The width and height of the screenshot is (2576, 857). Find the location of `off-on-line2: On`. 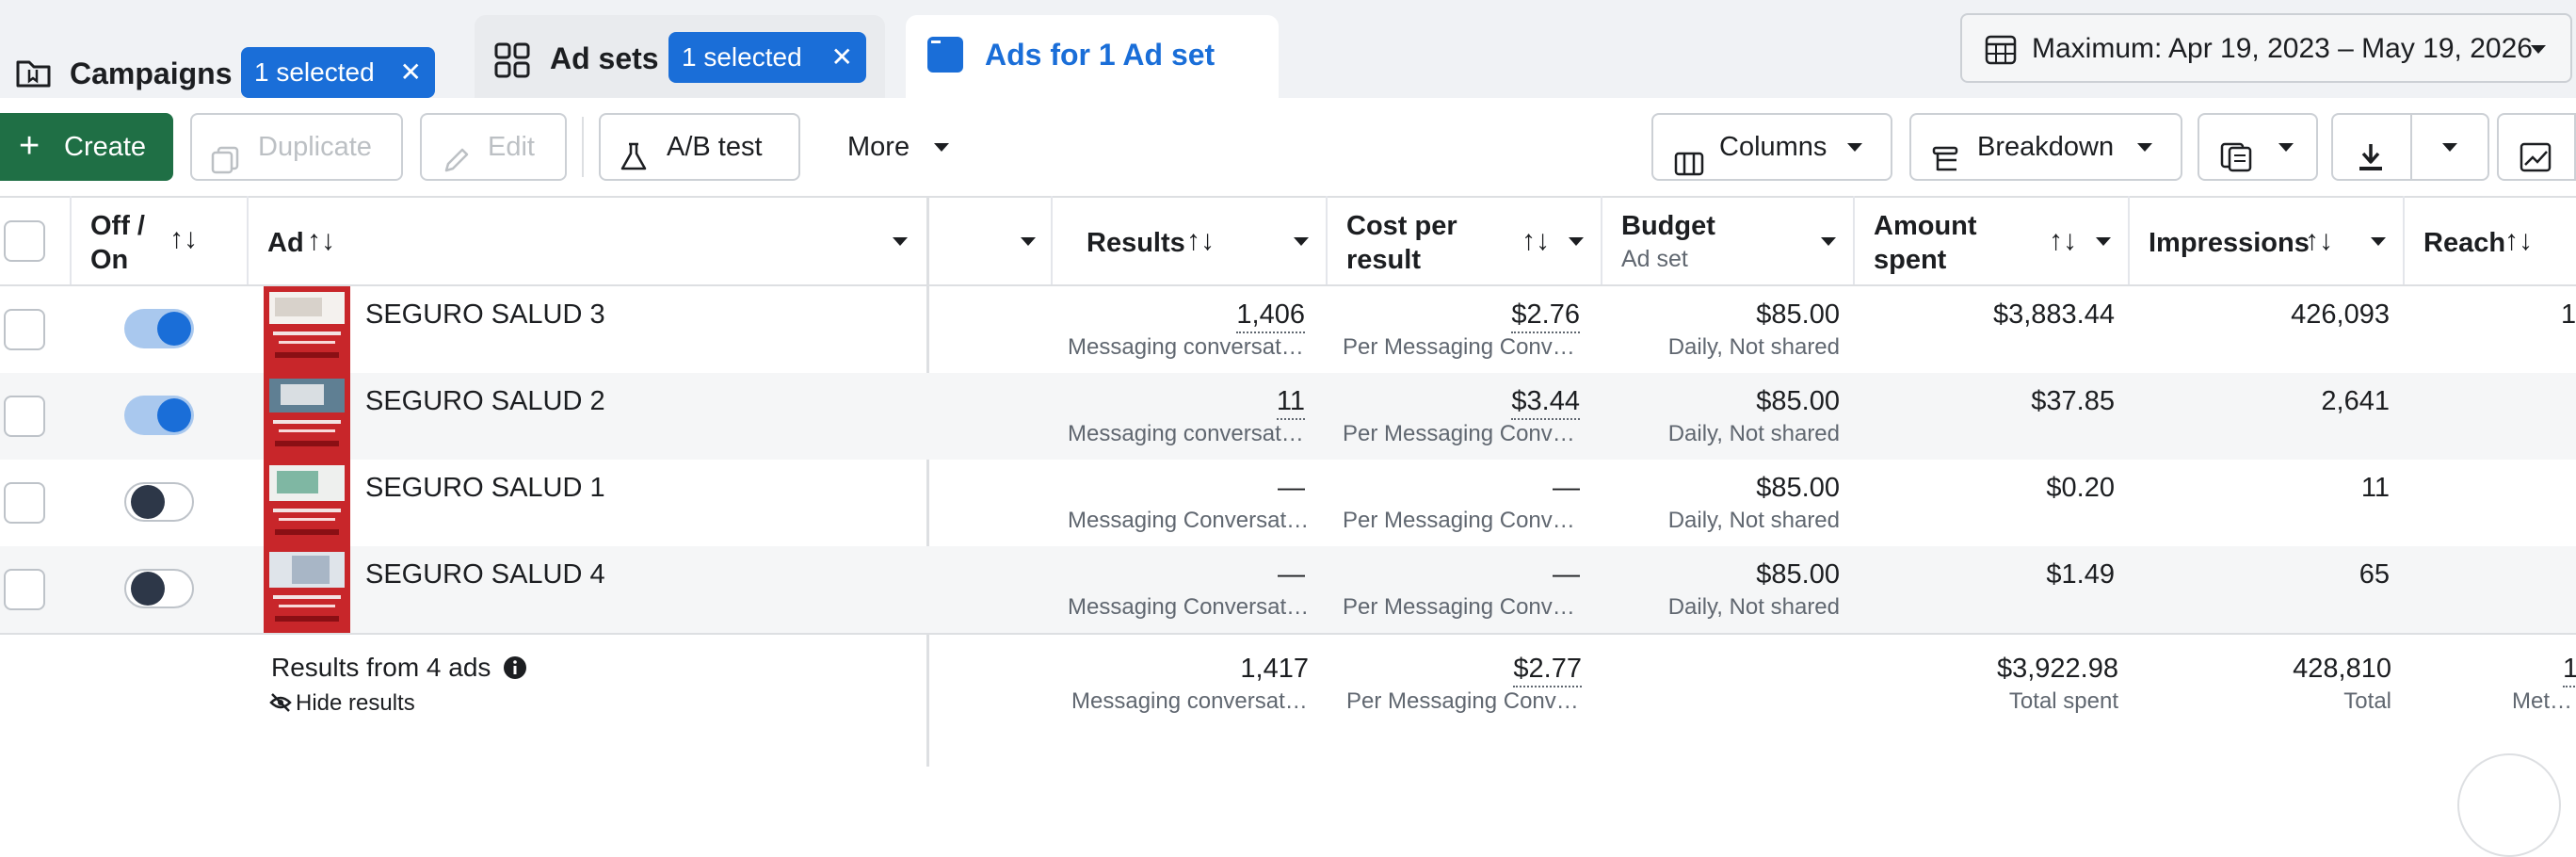

off-on-line2: On is located at coordinates (109, 260).